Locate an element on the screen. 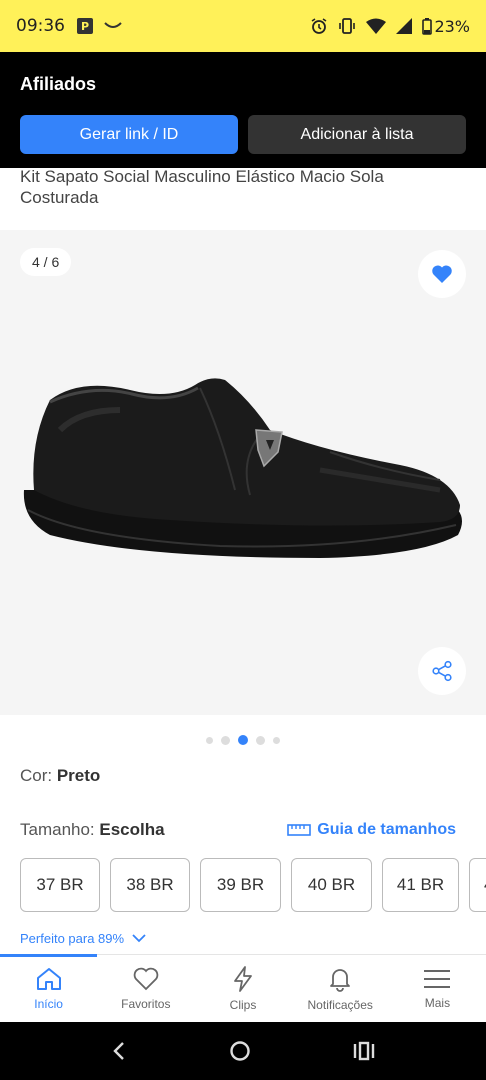 The height and width of the screenshot is (1080, 486). ruler-icon is located at coordinates (299, 830).